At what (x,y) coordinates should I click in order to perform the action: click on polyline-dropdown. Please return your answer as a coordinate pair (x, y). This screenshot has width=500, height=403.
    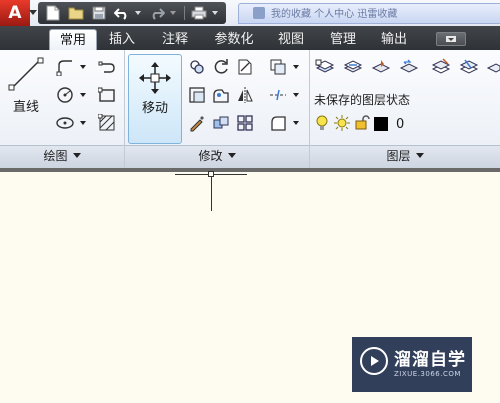
    Looking at the image, I should click on (82, 67).